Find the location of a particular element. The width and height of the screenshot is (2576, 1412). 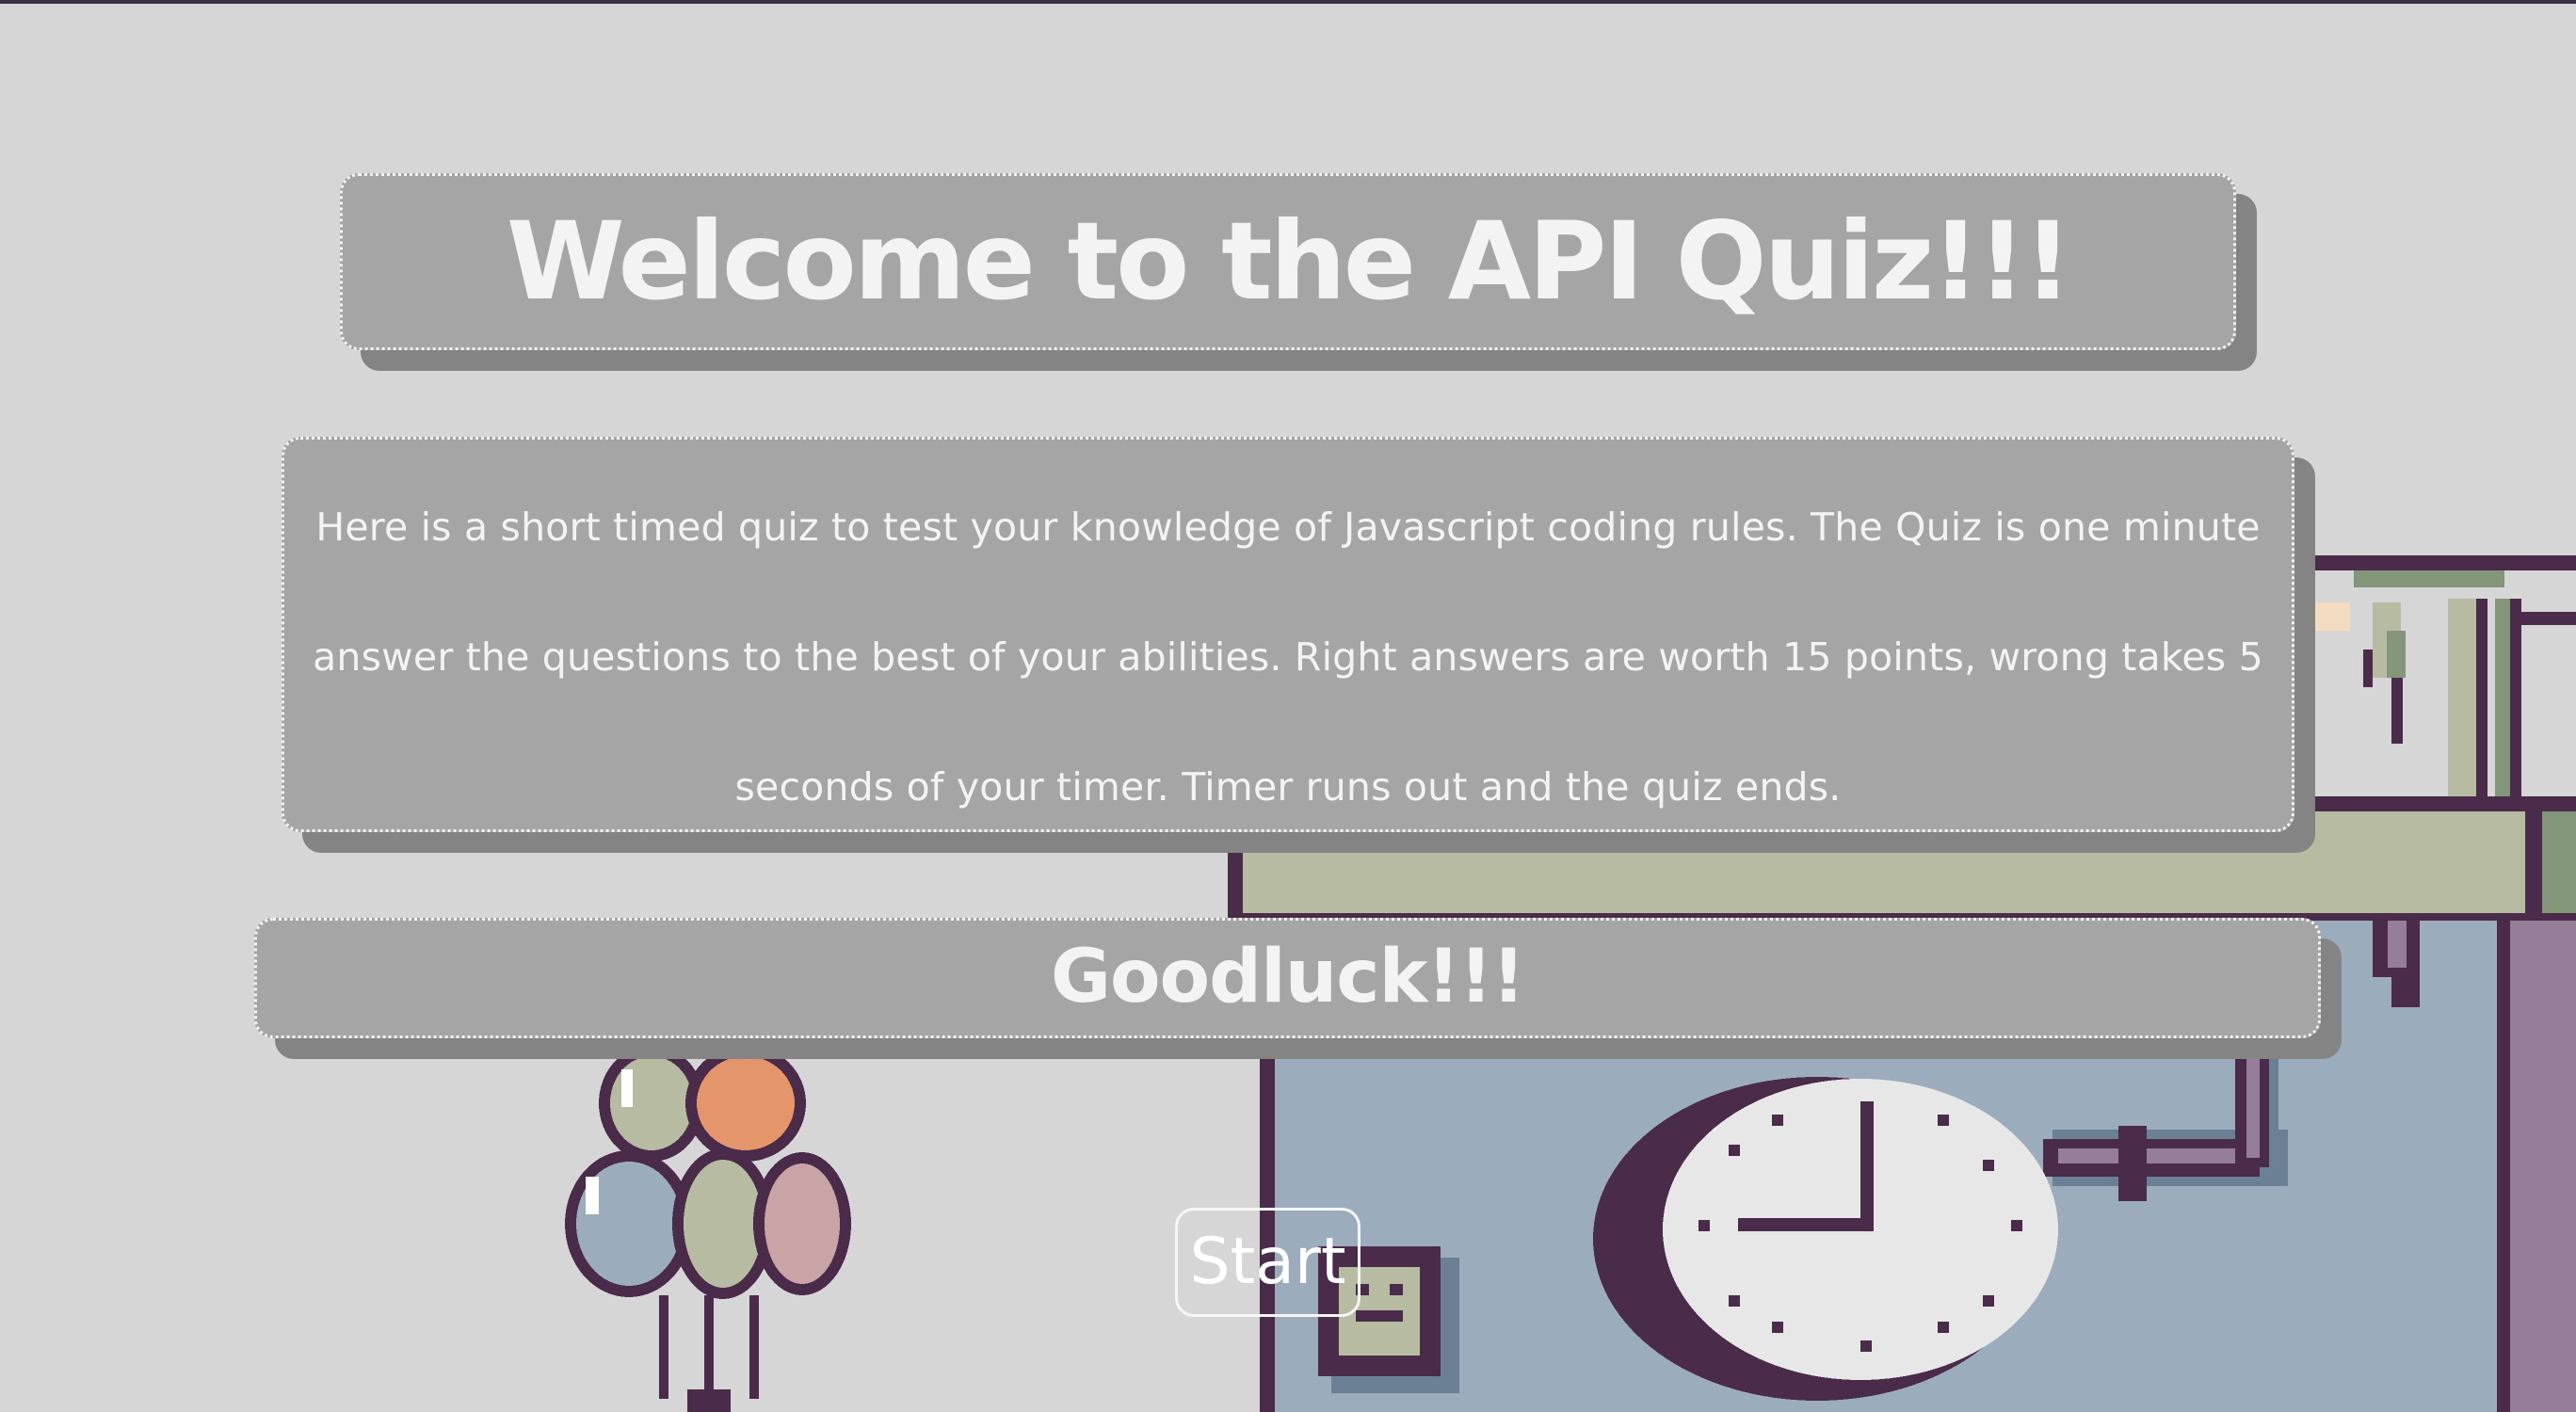

goodluck-heading: Goodluck!!! is located at coordinates (1287, 977).